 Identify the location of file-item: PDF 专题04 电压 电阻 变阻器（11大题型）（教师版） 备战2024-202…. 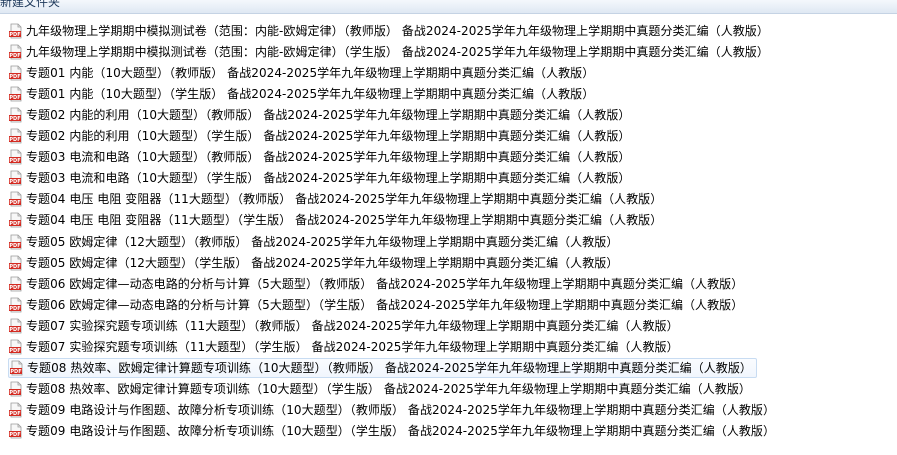
(337, 199).